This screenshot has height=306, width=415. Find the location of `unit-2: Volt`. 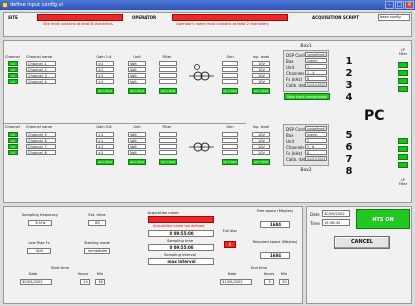

unit-2: Volt is located at coordinates (137, 69).